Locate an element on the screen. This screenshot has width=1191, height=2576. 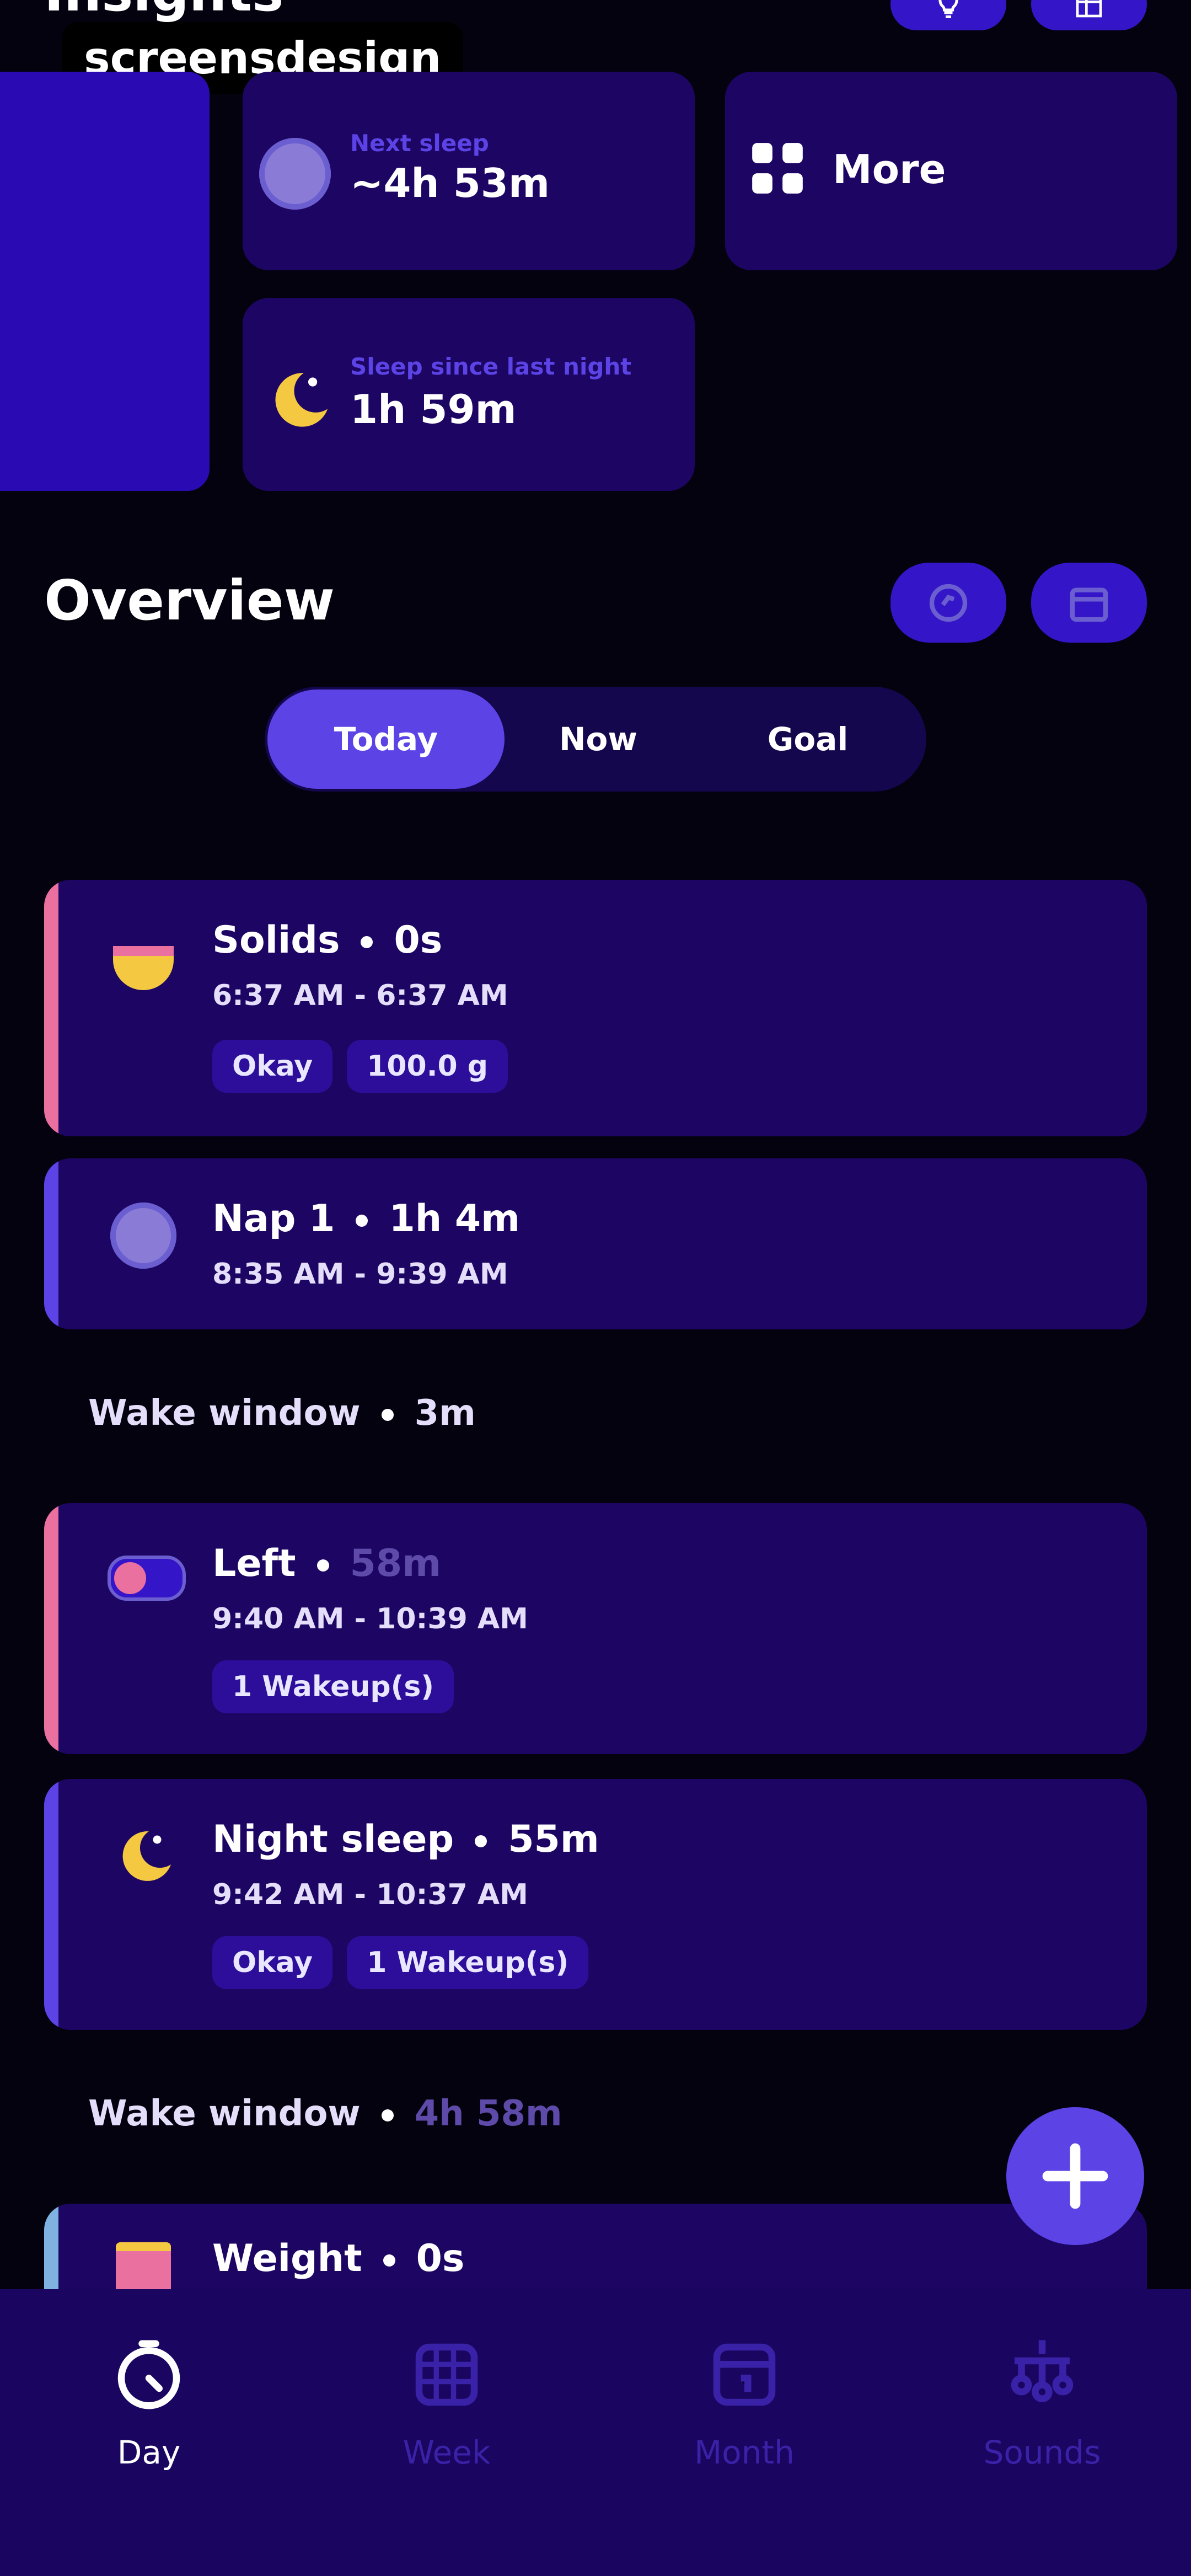
grid-button is located at coordinates (1089, 15).